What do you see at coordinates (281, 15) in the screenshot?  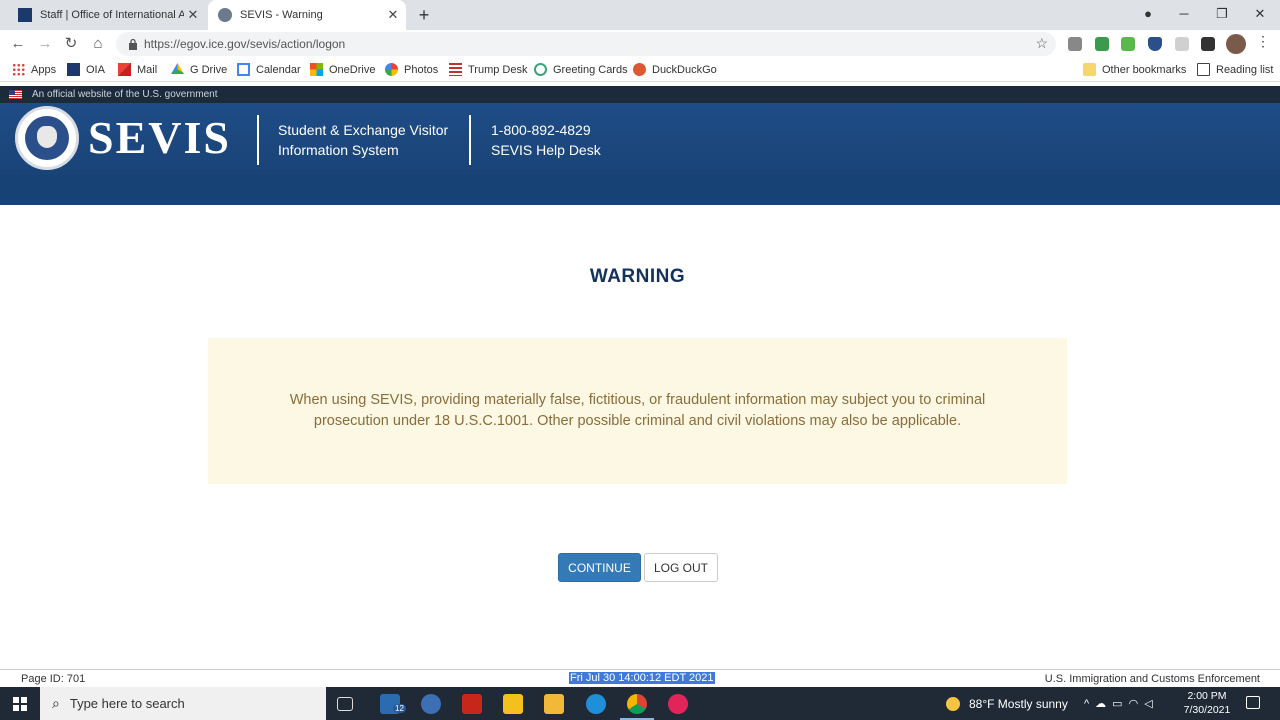 I see `tab-title: SEVIS - Warning` at bounding box center [281, 15].